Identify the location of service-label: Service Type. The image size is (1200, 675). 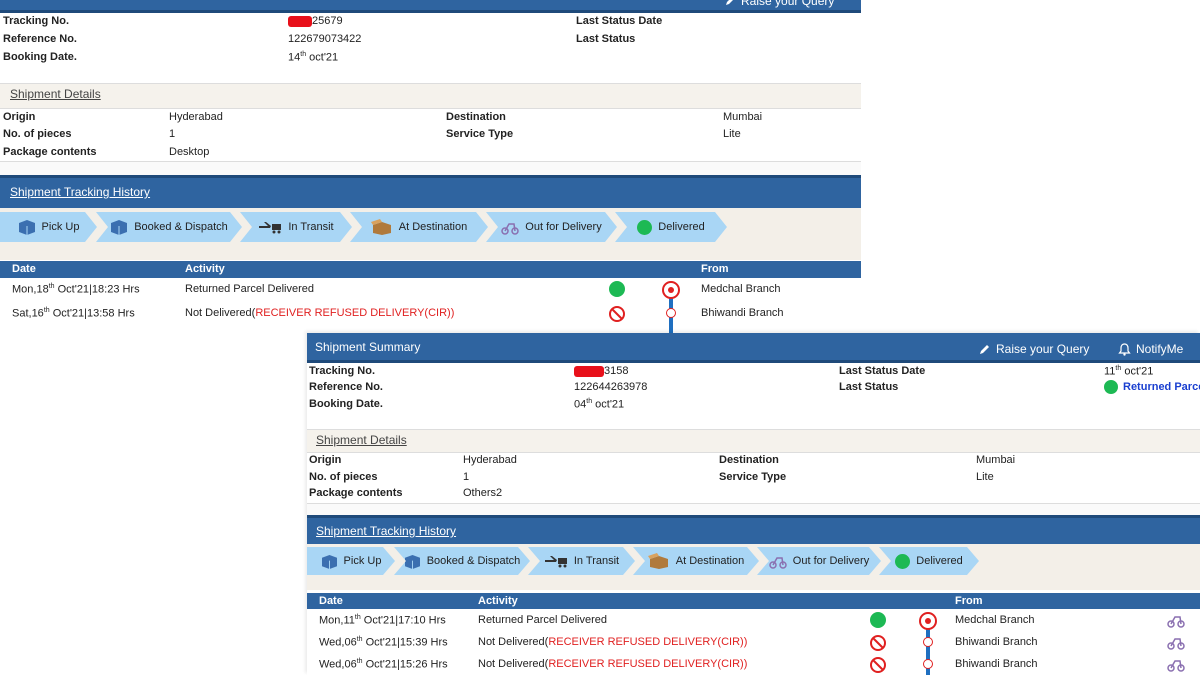
(480, 134).